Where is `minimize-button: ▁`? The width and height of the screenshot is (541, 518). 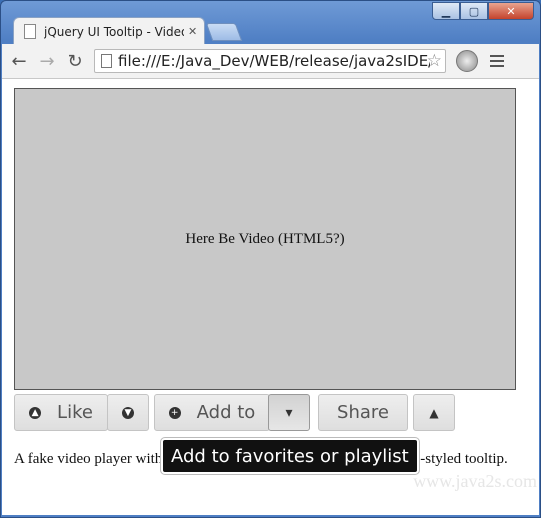 minimize-button: ▁ is located at coordinates (446, 11).